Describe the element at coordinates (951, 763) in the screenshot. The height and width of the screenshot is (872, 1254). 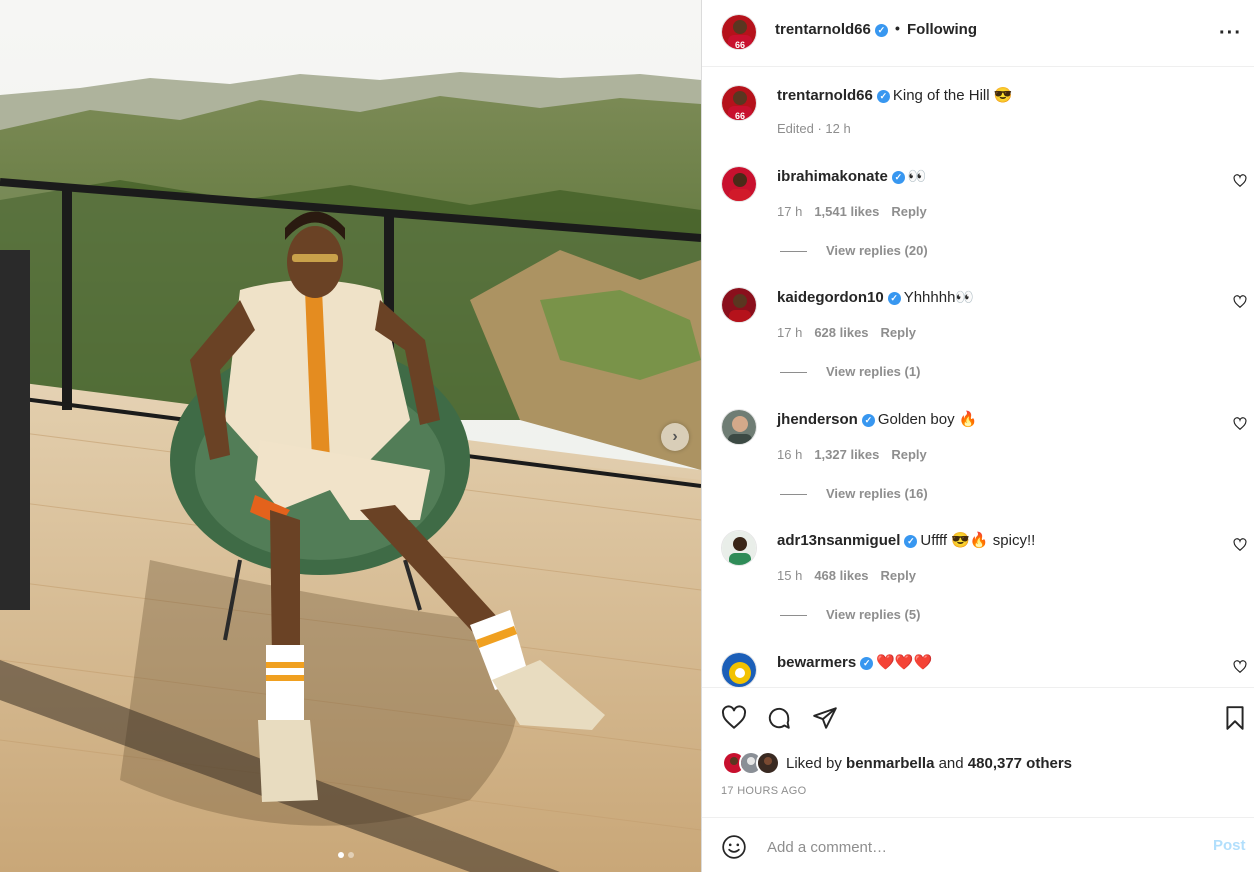
I see `likes-middle: and` at that location.